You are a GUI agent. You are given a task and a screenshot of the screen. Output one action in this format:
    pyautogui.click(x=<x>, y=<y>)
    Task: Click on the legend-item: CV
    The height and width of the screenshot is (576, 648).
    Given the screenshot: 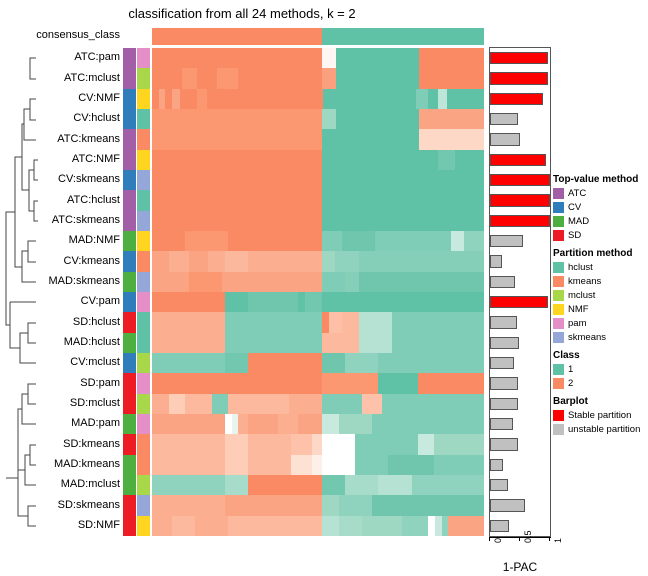 What is the action you would take?
    pyautogui.click(x=600, y=207)
    